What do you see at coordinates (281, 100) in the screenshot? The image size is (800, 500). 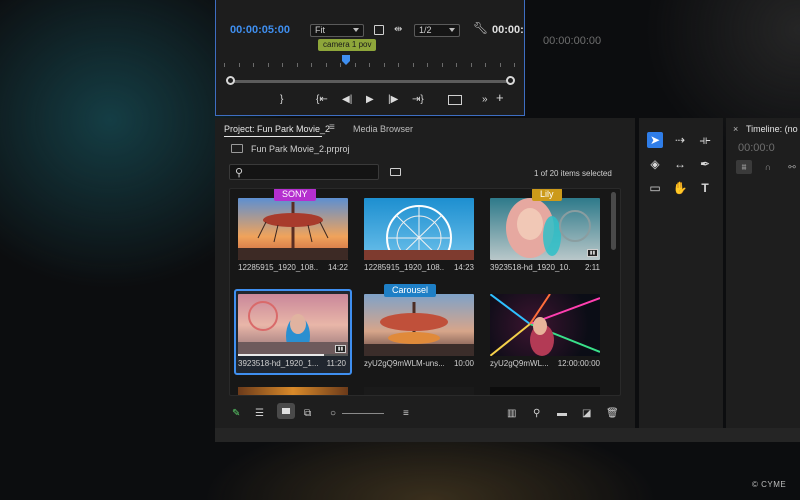 I see `mark-out-icon: }` at bounding box center [281, 100].